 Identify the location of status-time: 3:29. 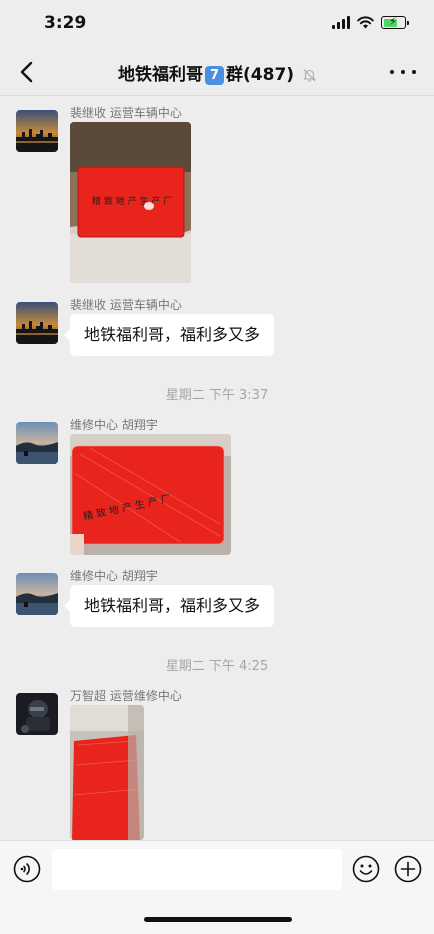
(65, 23).